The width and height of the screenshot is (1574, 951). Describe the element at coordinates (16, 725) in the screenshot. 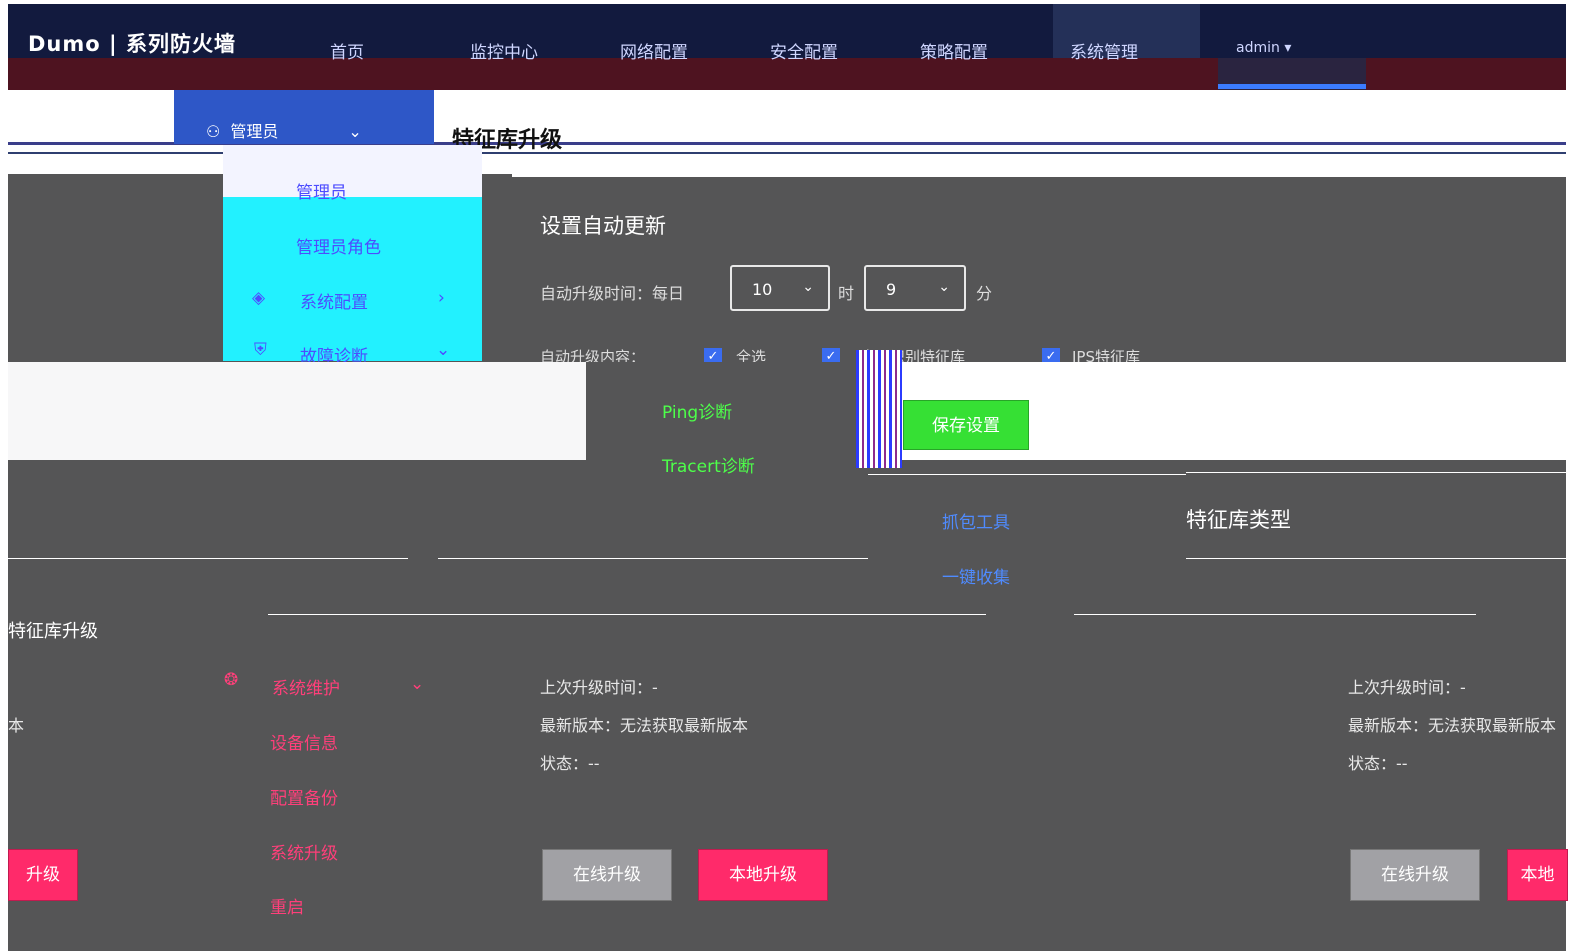

I see `latest-version-partial: 本` at that location.